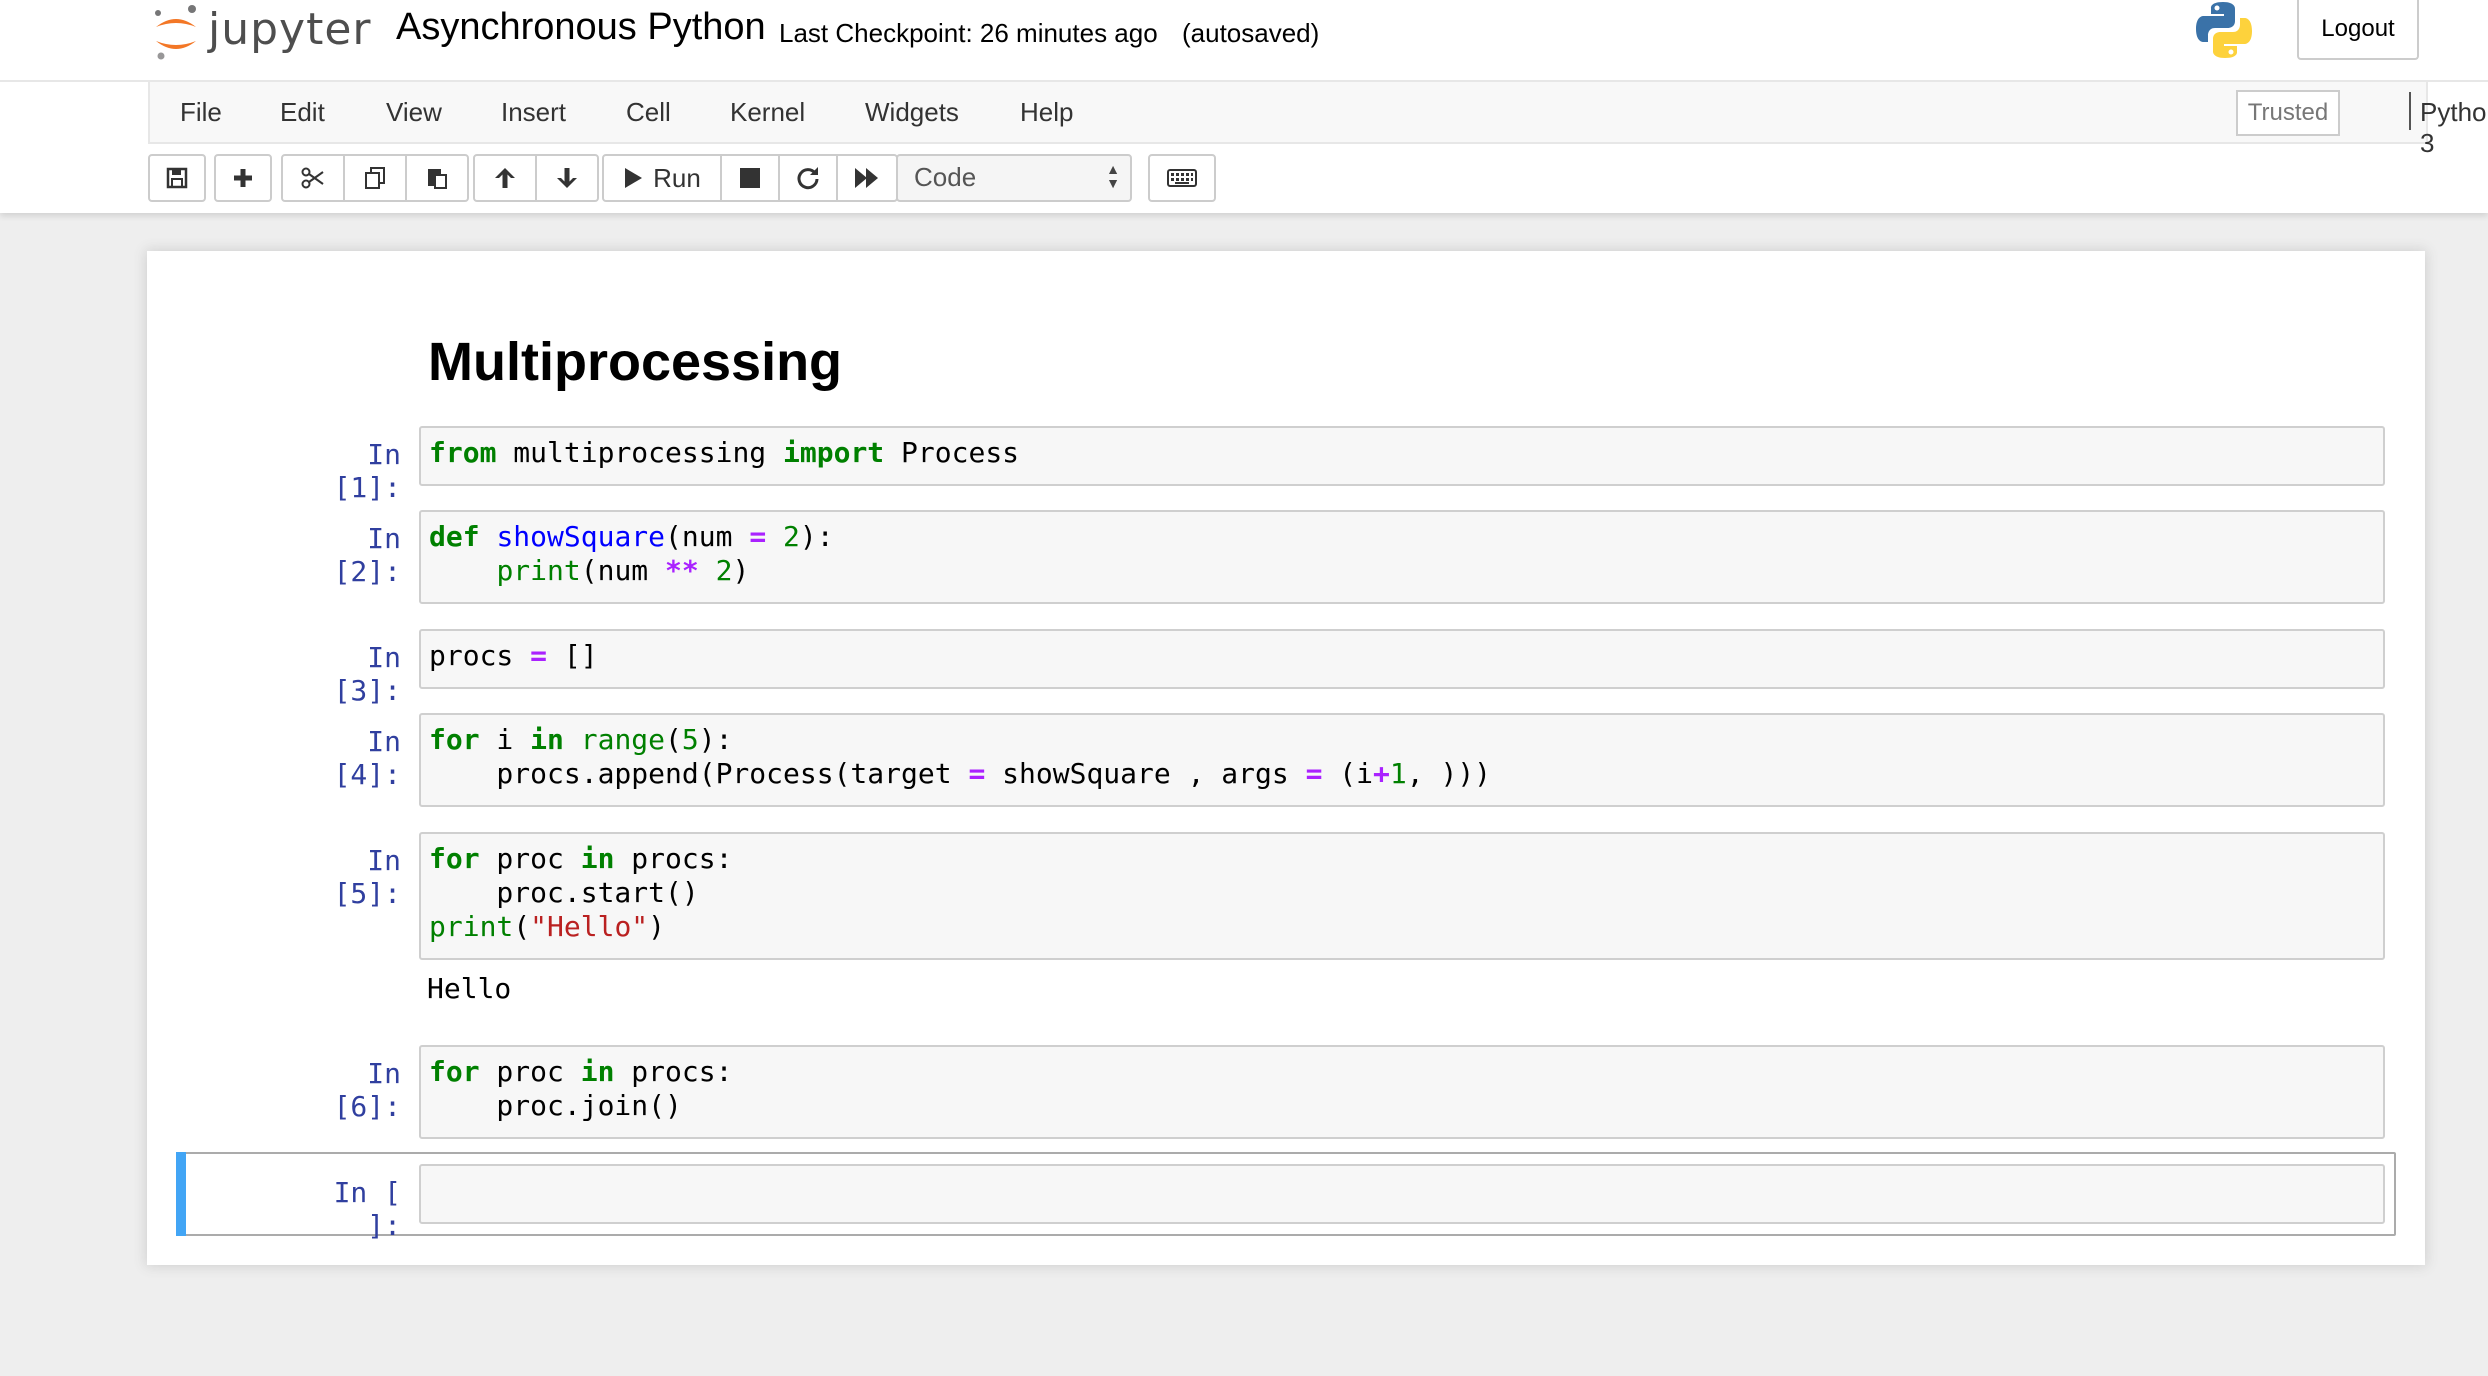 The width and height of the screenshot is (2488, 1376). What do you see at coordinates (1046, 112) in the screenshot?
I see `menu-help: Help` at bounding box center [1046, 112].